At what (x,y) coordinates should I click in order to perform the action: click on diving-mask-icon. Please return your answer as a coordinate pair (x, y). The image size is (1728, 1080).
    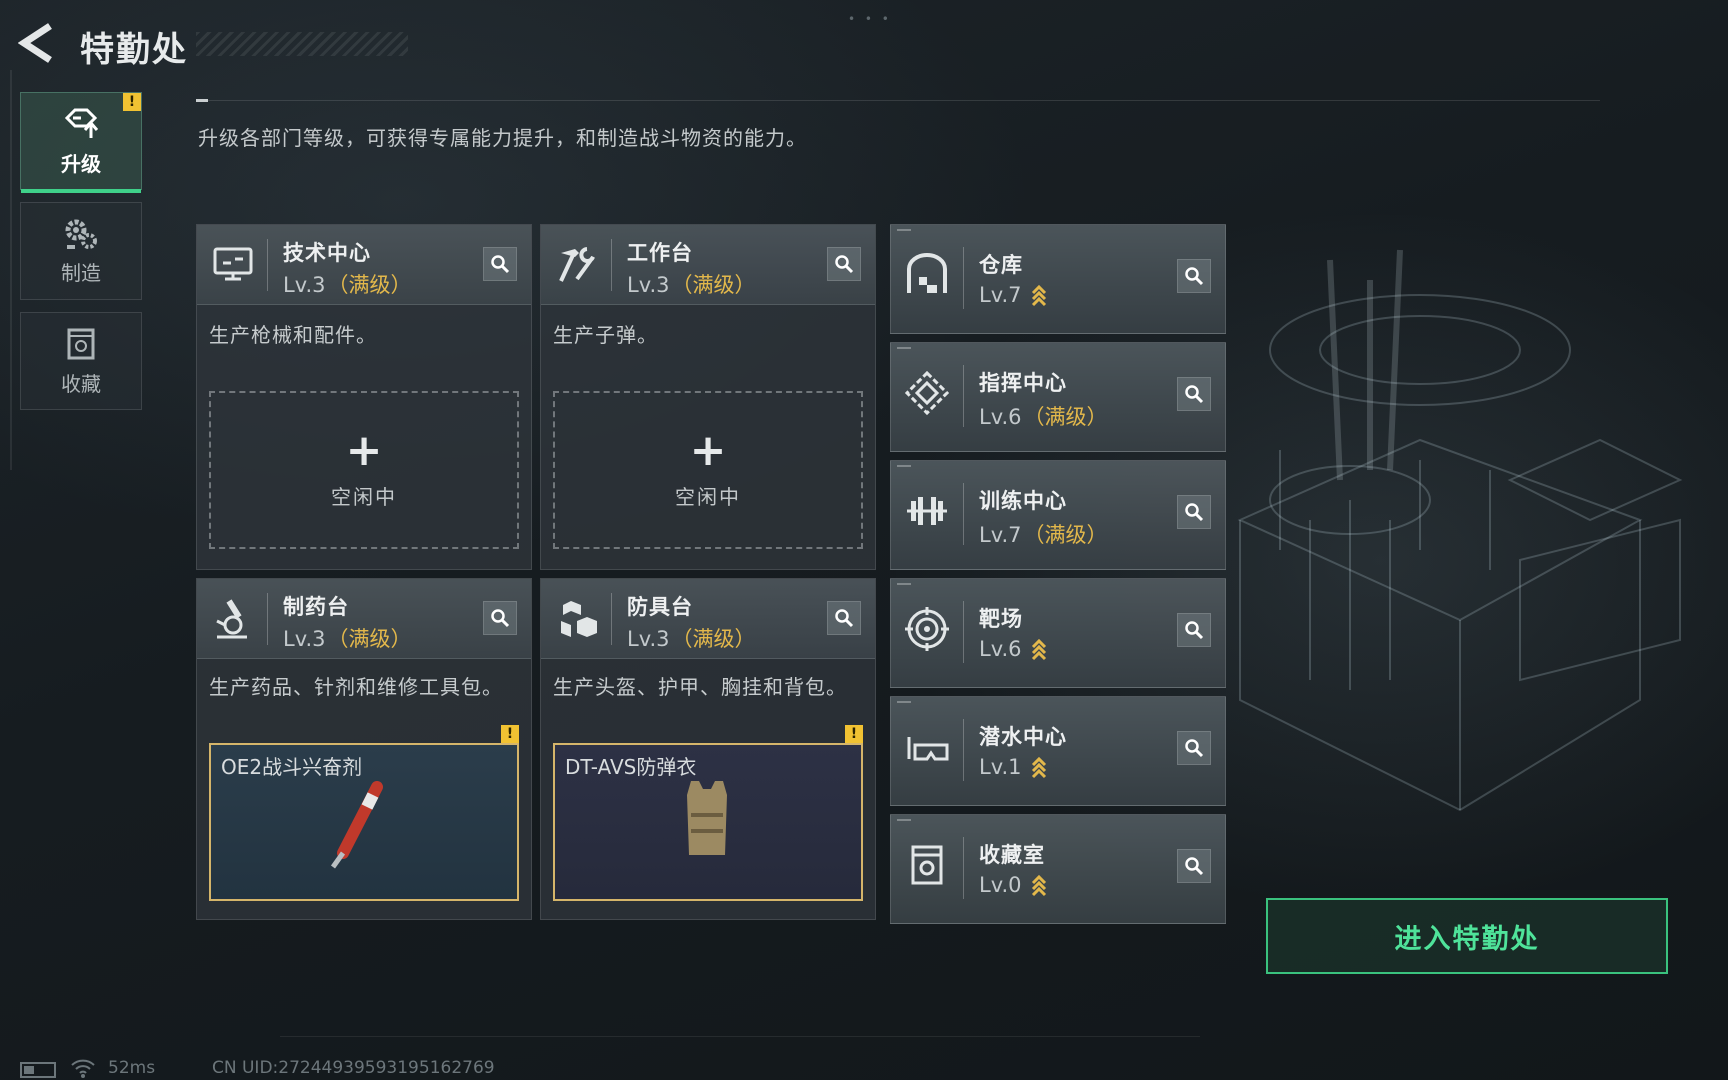
    Looking at the image, I should click on (928, 749).